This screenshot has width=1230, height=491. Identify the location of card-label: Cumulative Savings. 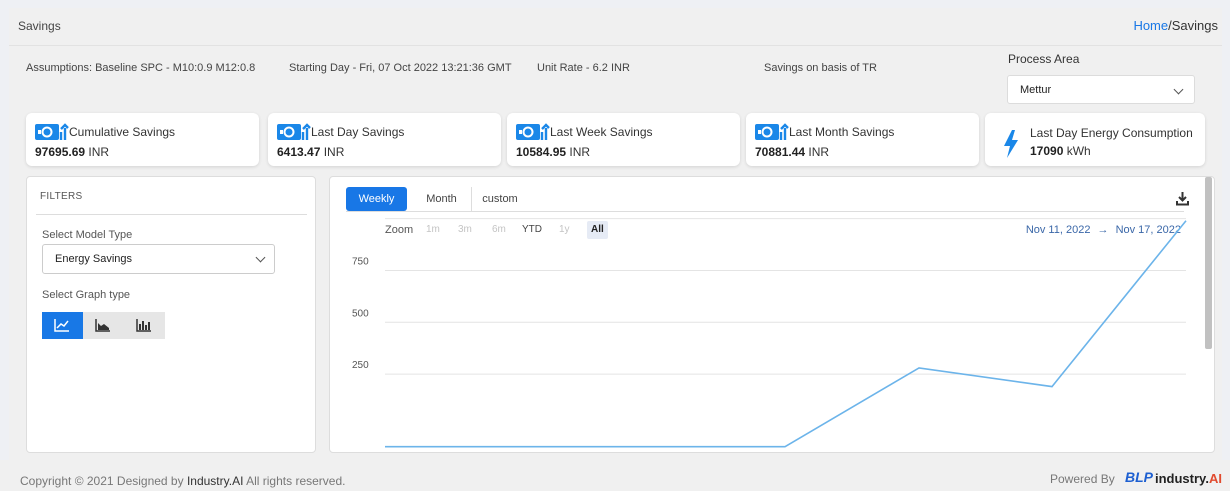
(122, 132).